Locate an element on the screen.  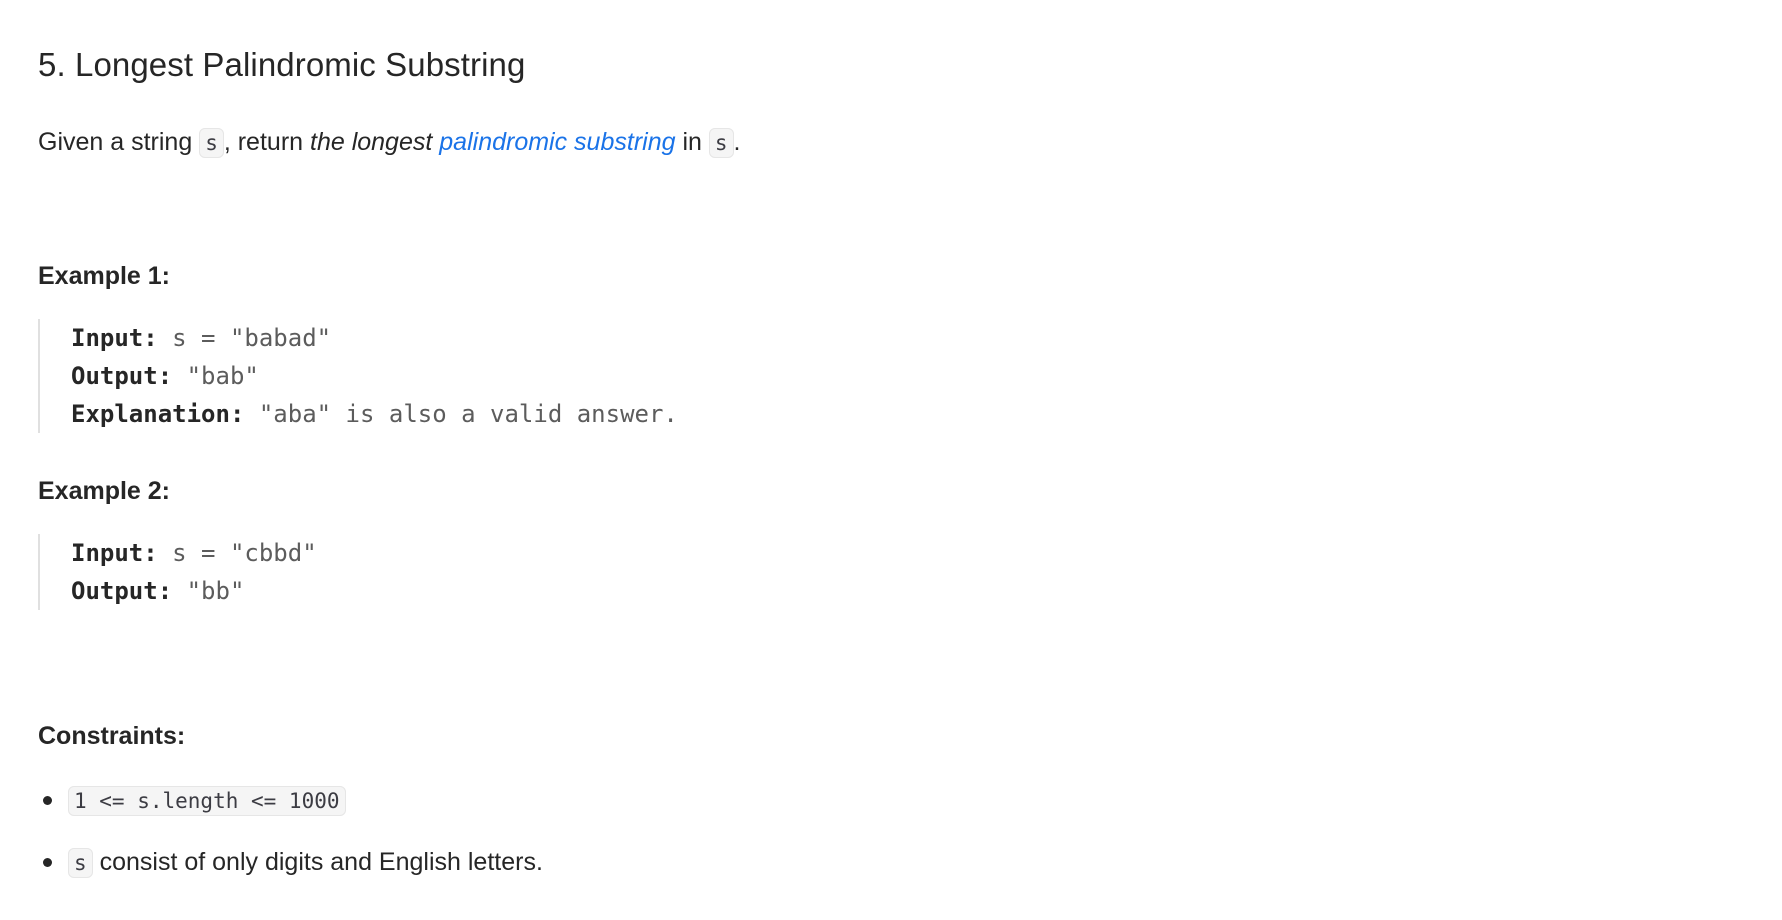
palindromic-substring-link: palindromic substring is located at coordinates (557, 142).